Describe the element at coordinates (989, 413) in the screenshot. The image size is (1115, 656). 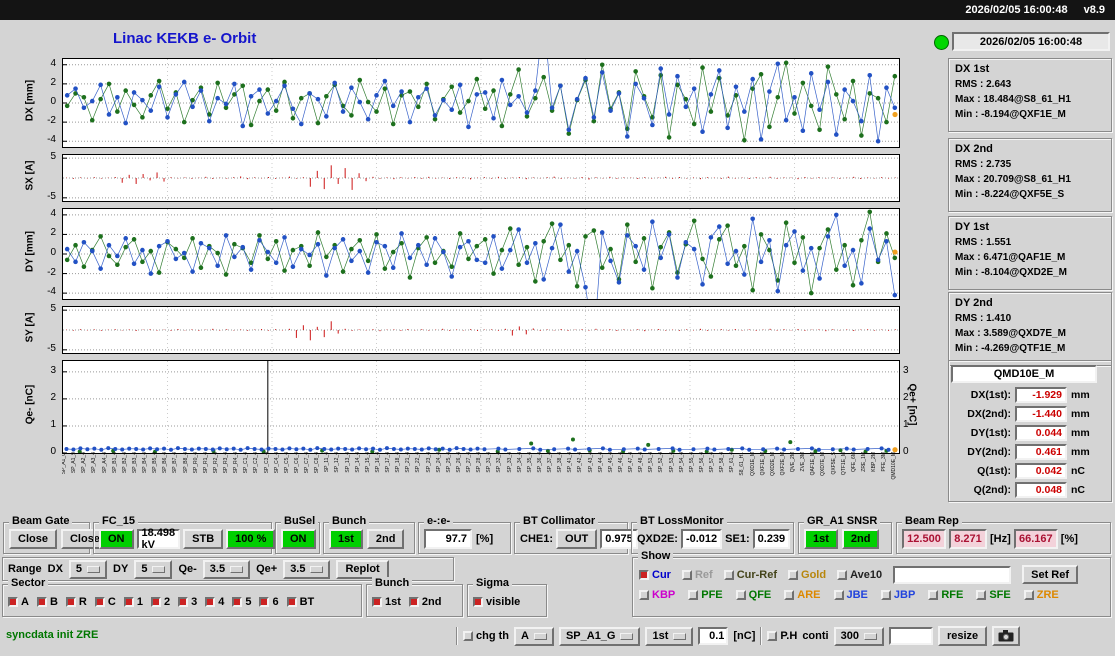
I see `bpm-row-label: DX(2nd):` at that location.